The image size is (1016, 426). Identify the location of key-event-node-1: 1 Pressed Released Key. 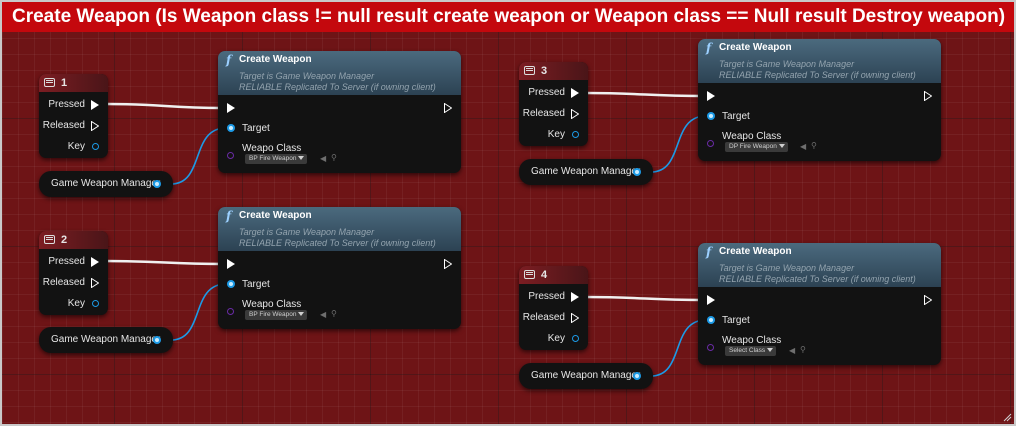
(73, 116).